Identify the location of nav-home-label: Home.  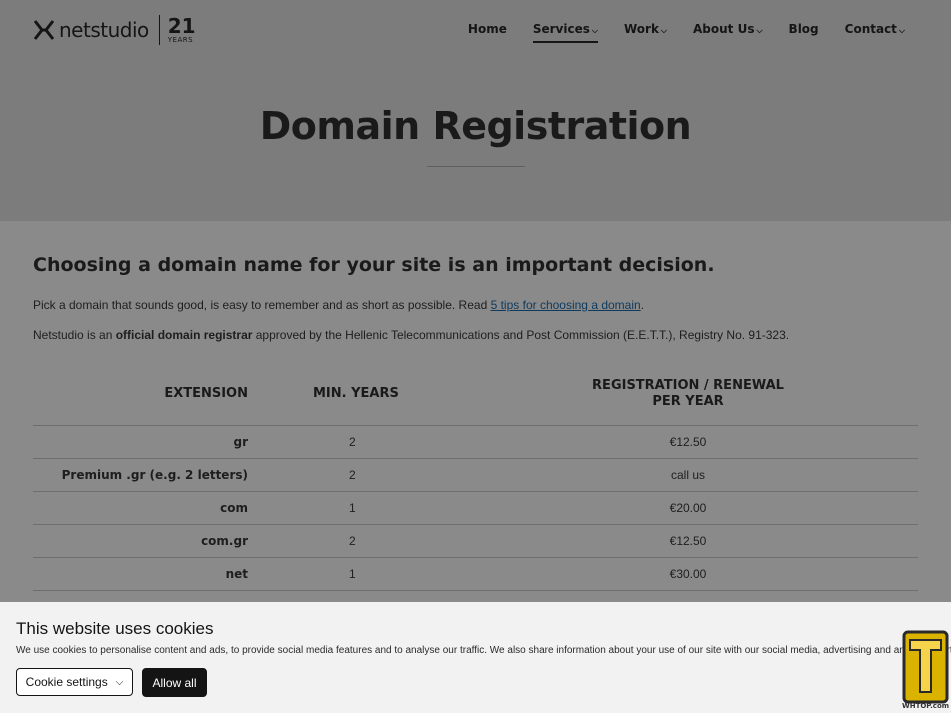
(487, 29).